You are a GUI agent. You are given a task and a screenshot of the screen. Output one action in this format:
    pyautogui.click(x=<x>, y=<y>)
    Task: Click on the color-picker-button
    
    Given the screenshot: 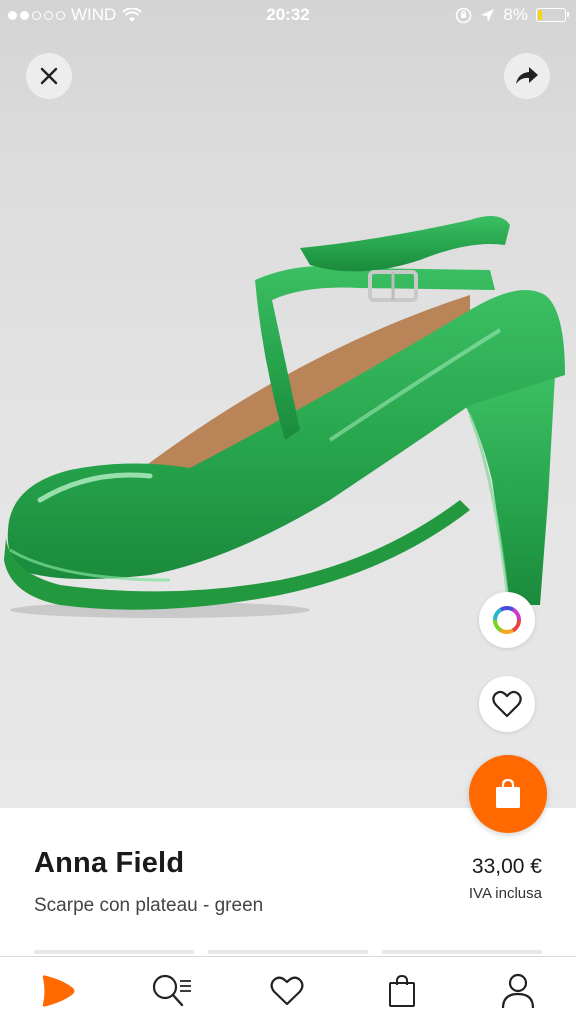 What is the action you would take?
    pyautogui.click(x=507, y=620)
    